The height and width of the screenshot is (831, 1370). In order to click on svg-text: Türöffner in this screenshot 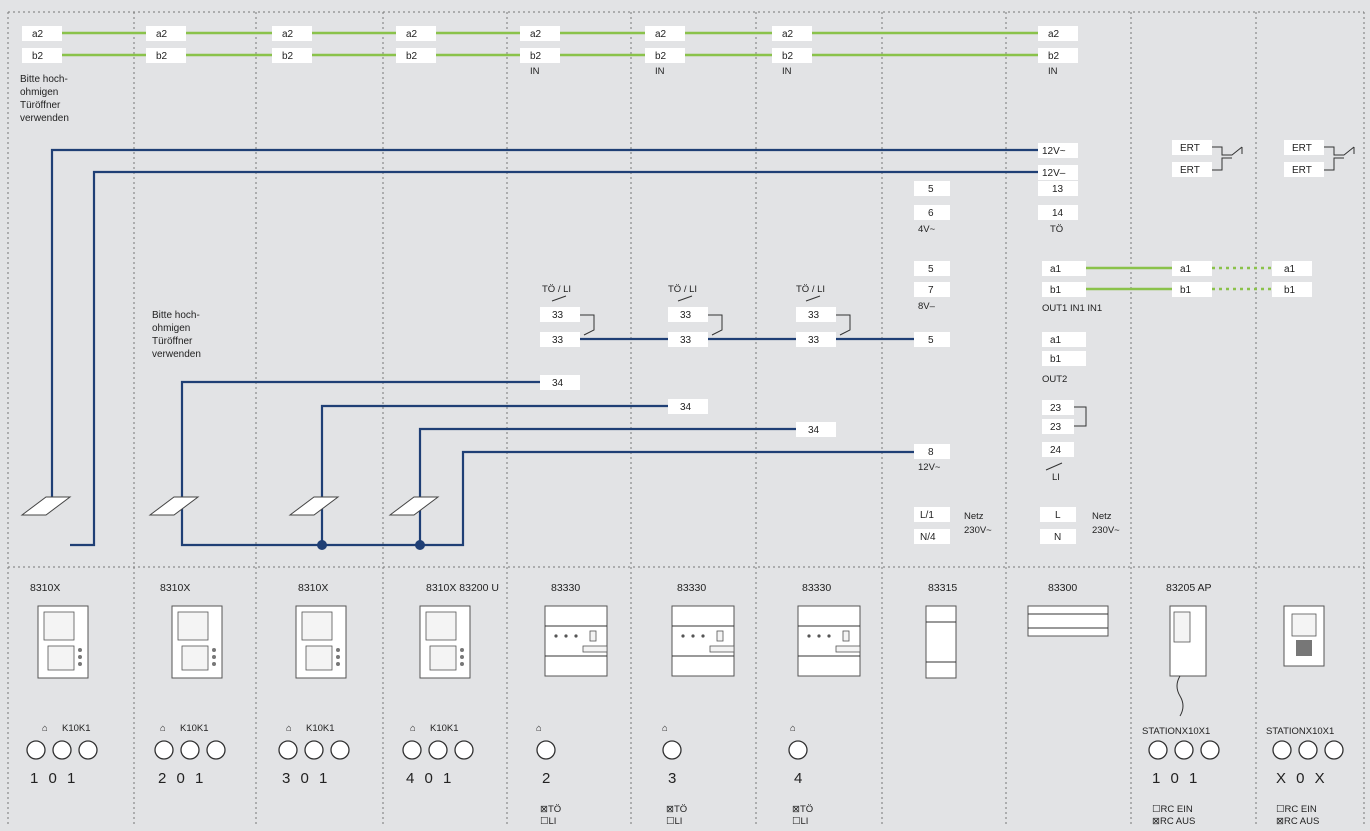, I will do `click(172, 341)`.